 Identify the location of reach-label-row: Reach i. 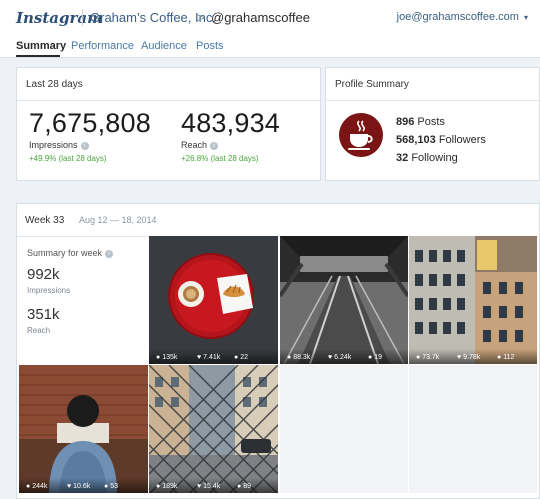
(200, 145).